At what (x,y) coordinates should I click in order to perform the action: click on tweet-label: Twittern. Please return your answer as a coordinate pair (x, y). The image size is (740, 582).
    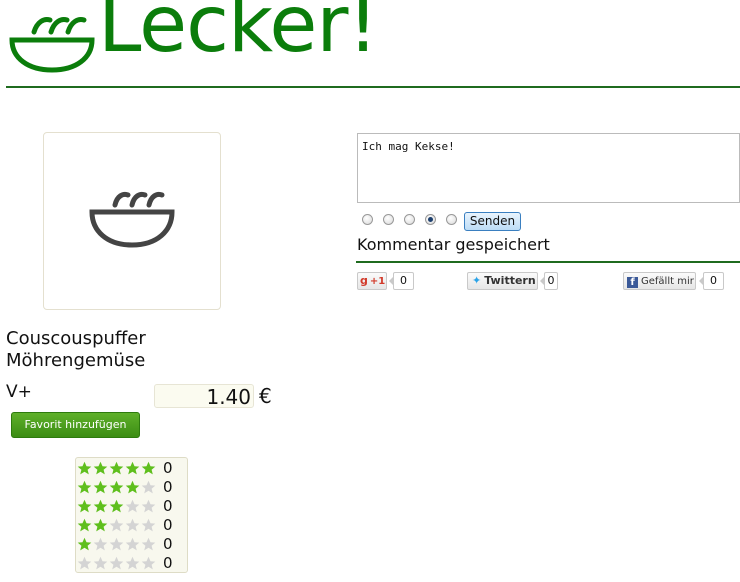
    Looking at the image, I should click on (510, 280).